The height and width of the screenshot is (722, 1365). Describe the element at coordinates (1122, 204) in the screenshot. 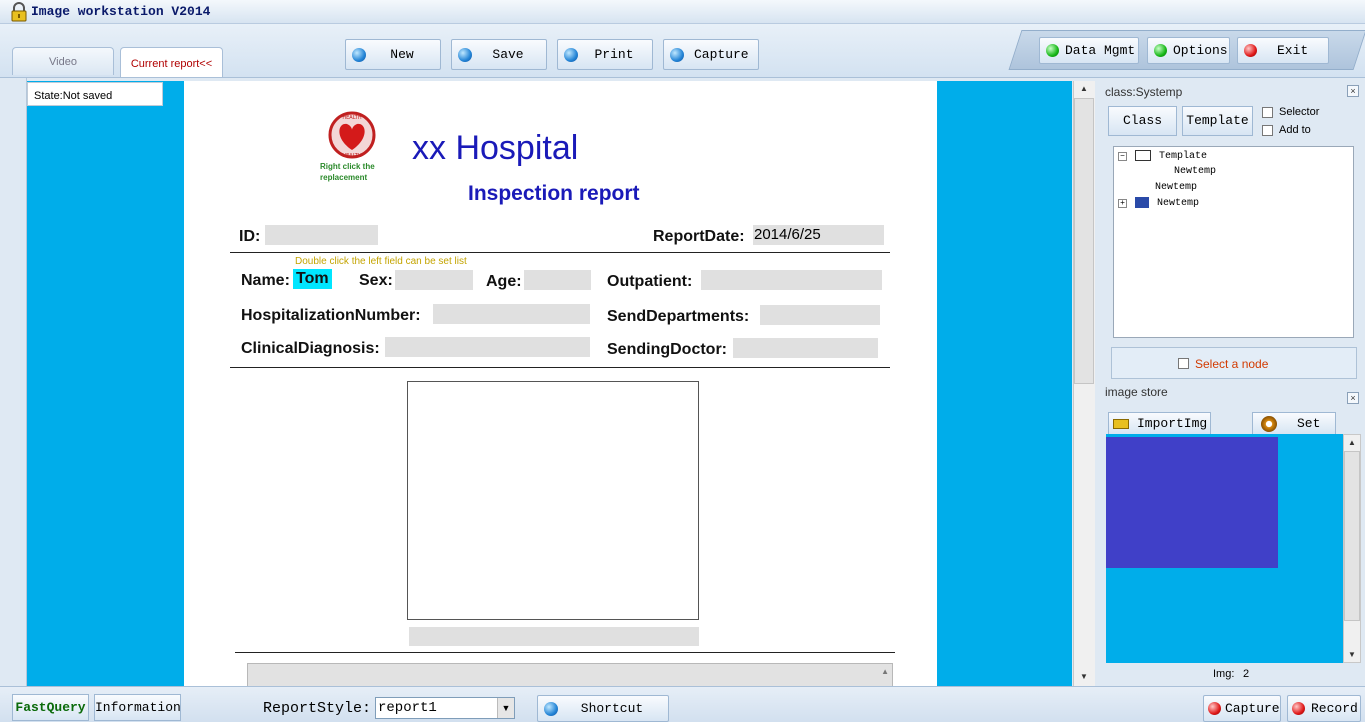

I see `expand-icon: +` at that location.